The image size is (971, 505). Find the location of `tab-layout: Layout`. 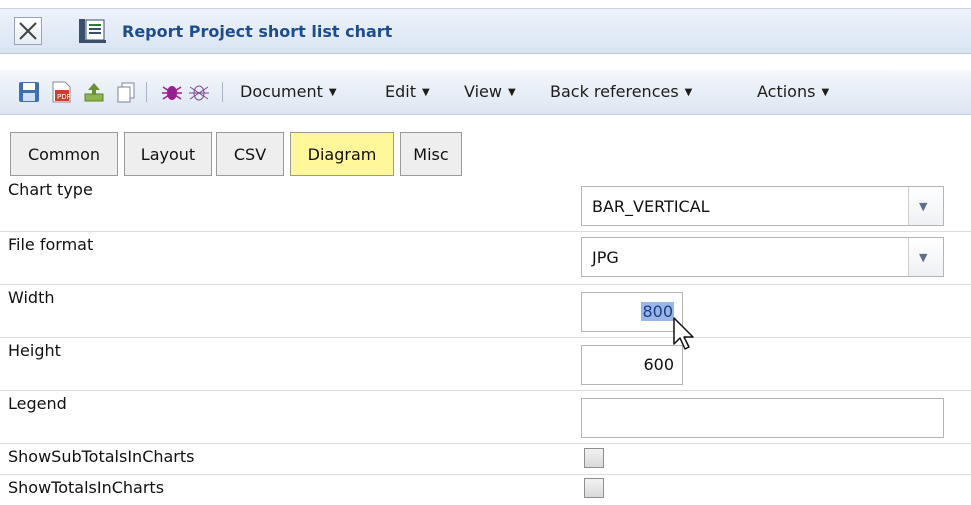

tab-layout: Layout is located at coordinates (168, 154).